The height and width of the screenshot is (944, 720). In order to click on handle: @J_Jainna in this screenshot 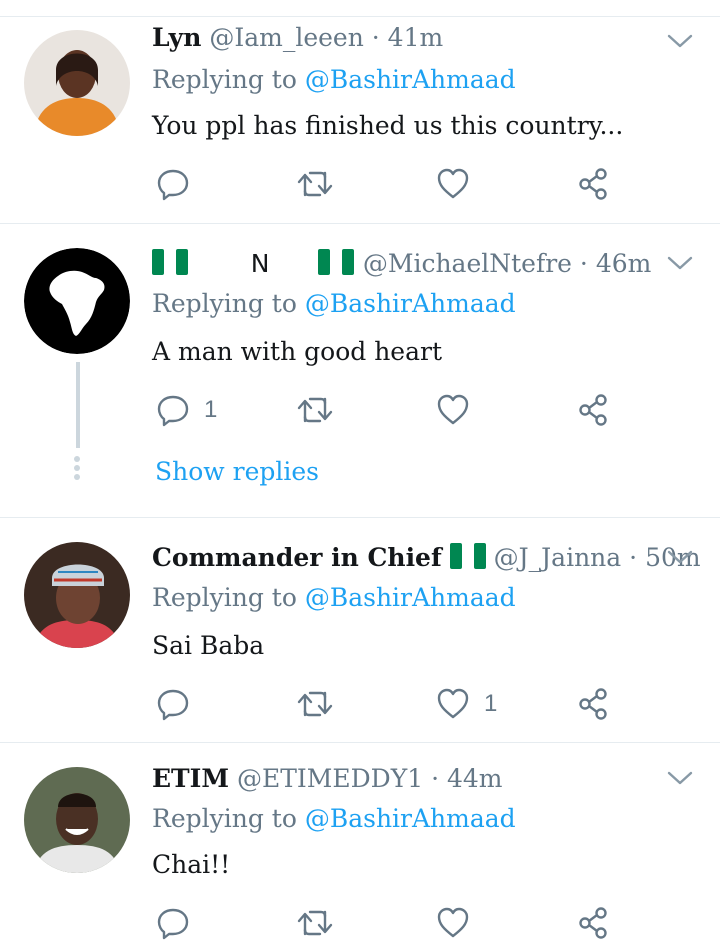, I will do `click(558, 557)`.